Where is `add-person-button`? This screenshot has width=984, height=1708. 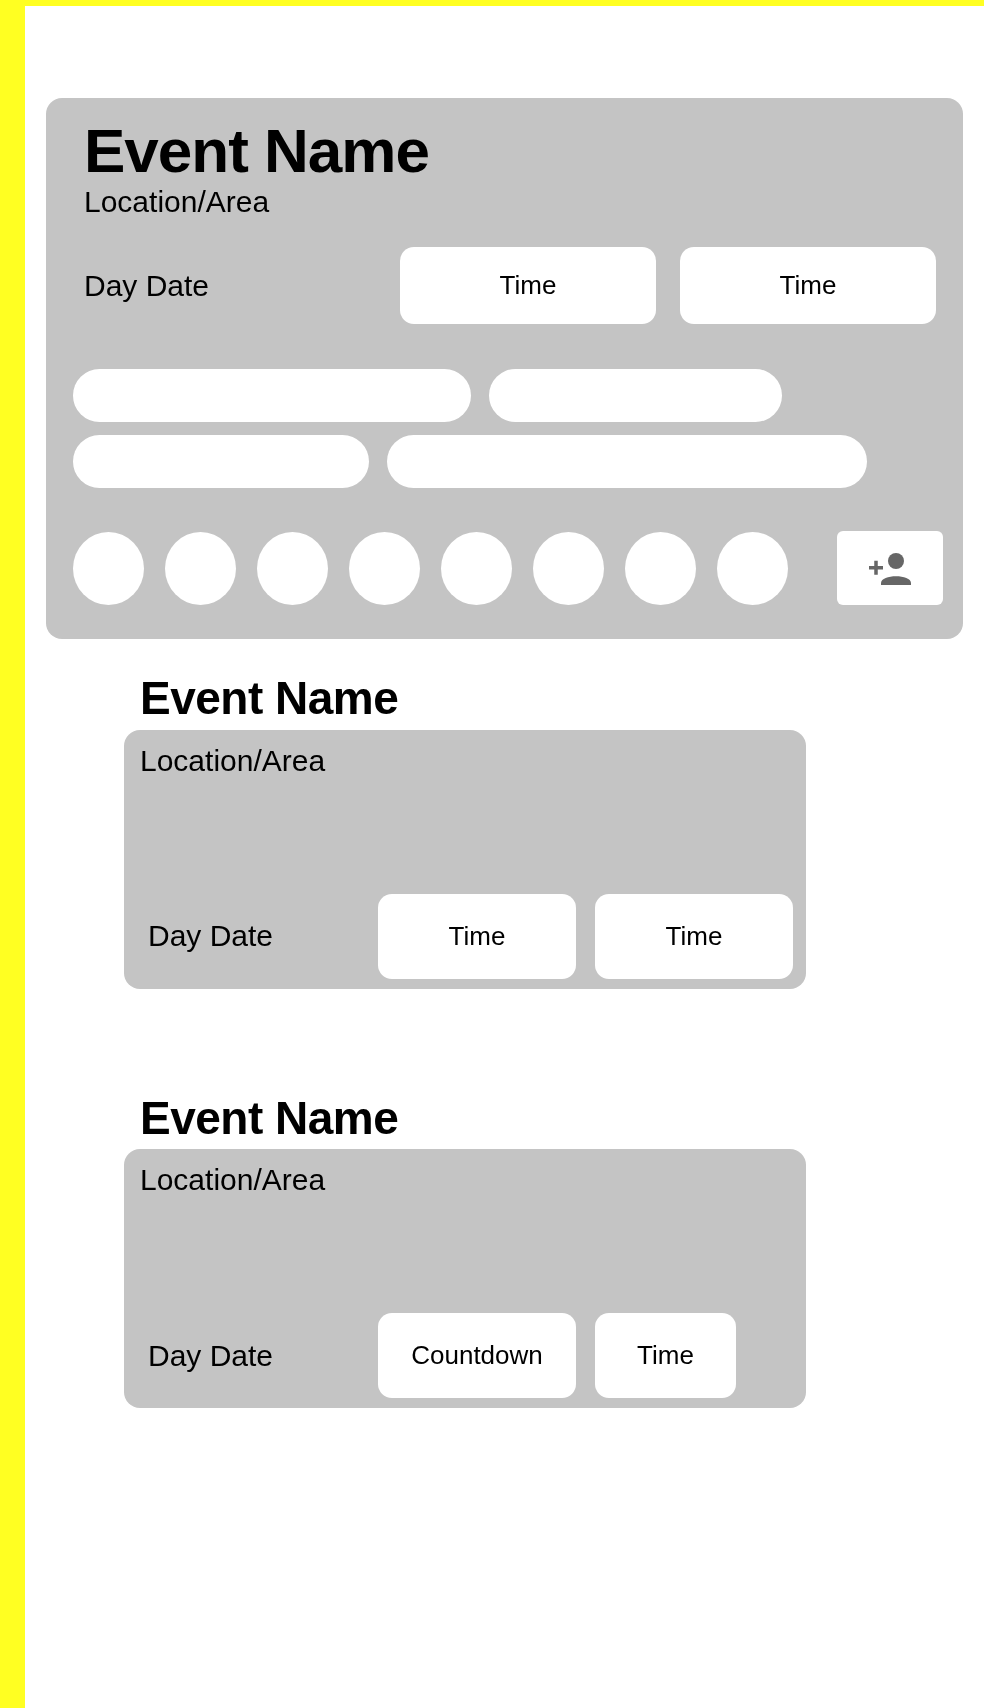 add-person-button is located at coordinates (890, 568).